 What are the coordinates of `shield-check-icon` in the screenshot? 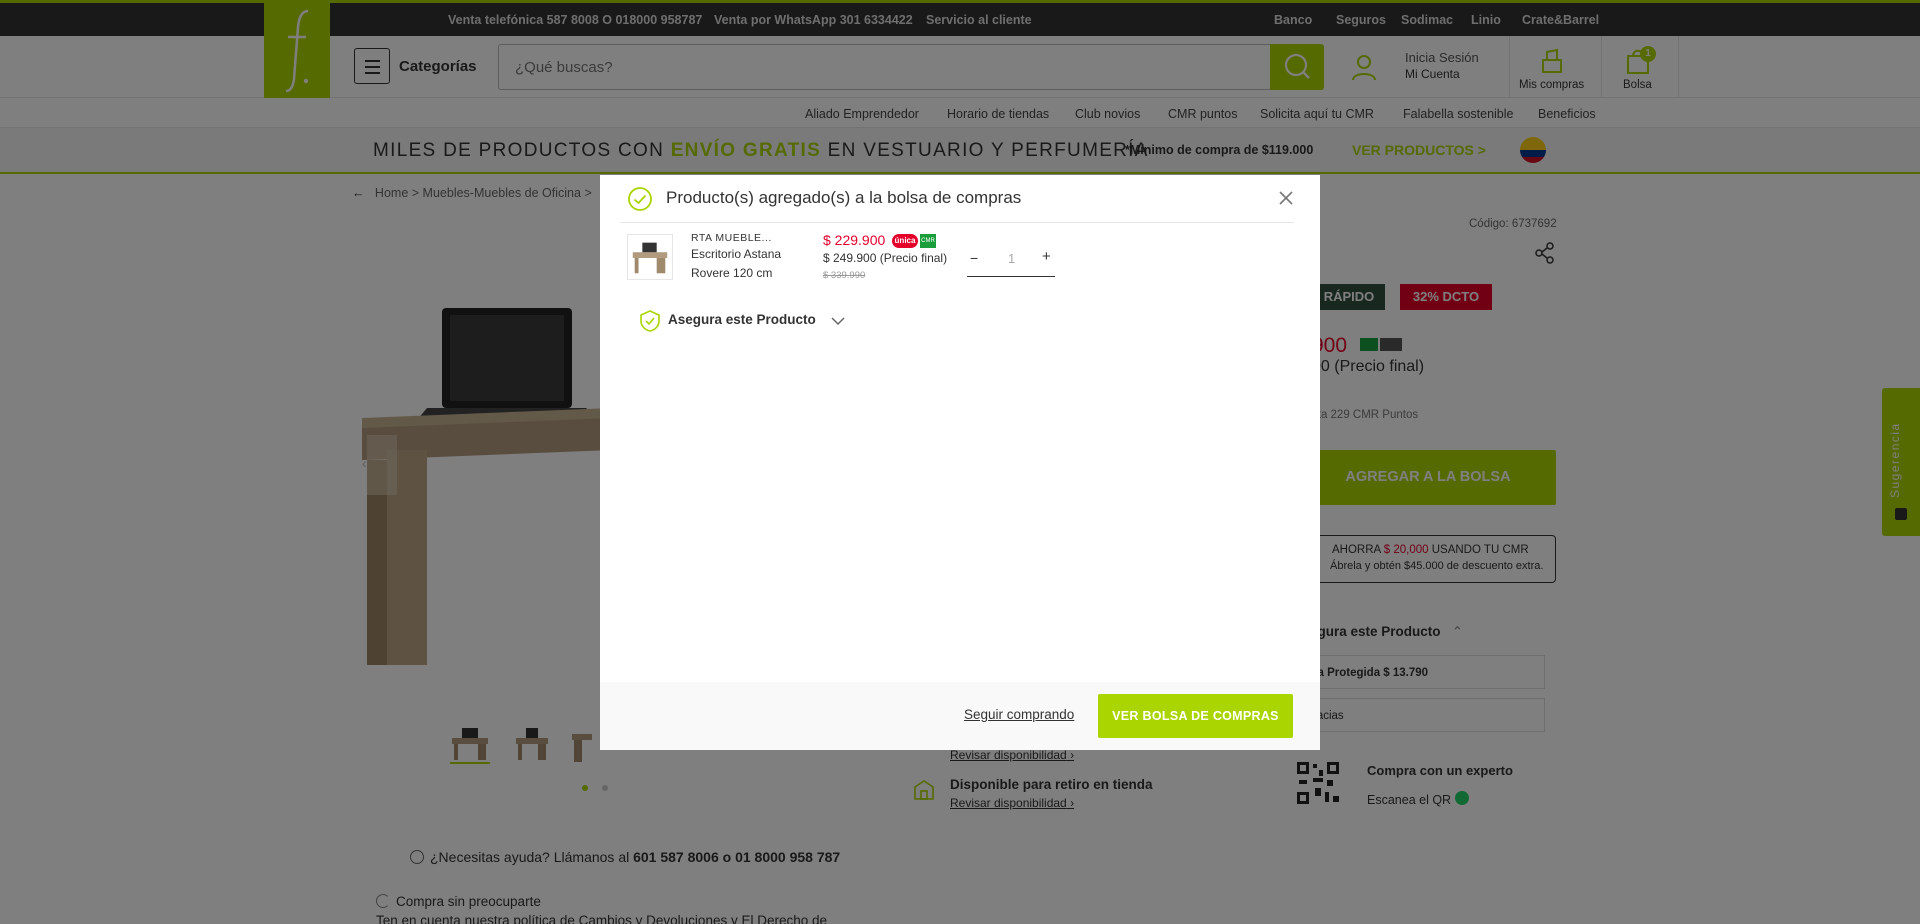 It's located at (650, 321).